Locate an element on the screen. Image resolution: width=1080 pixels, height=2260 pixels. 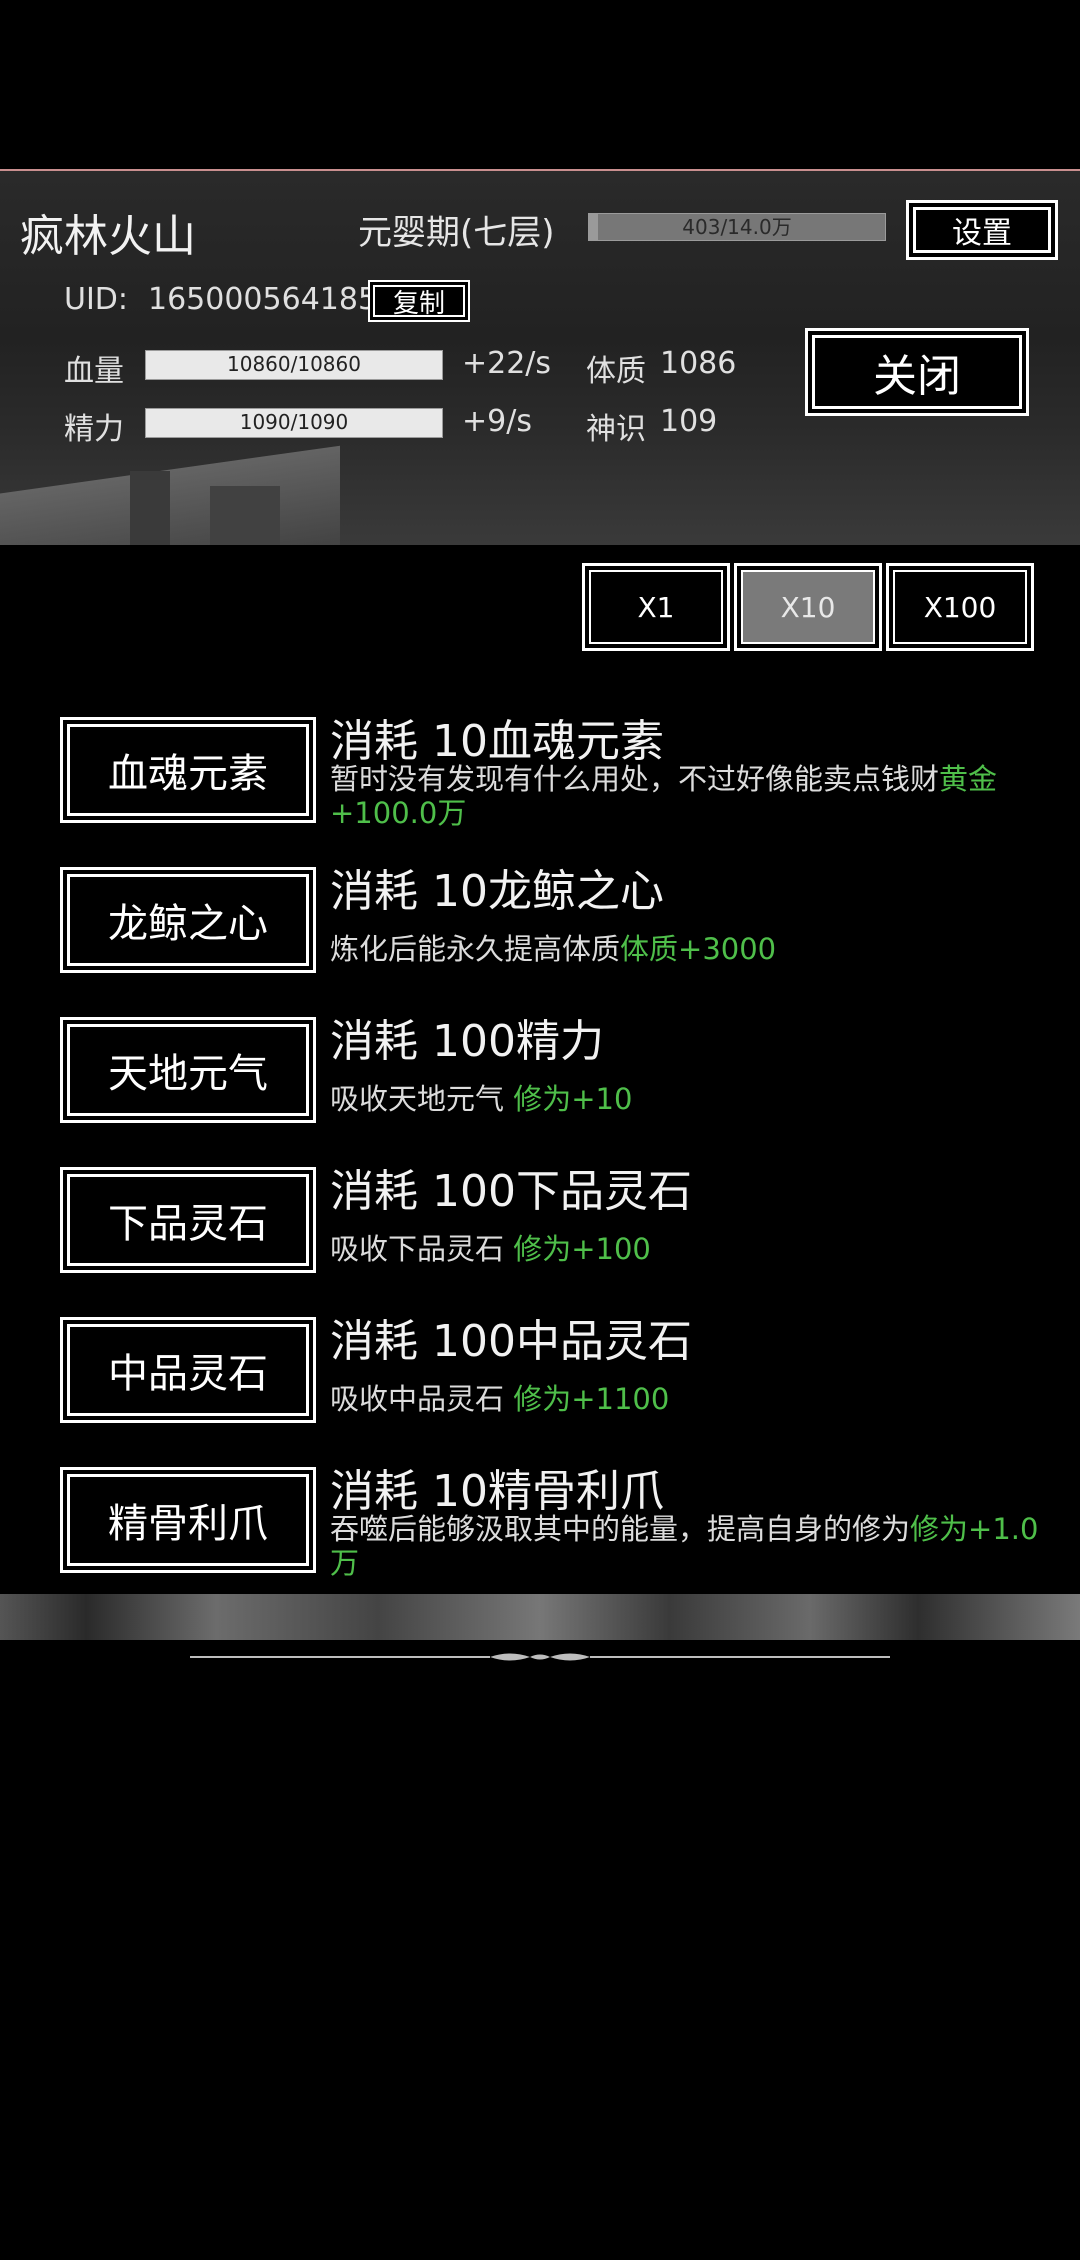
mp-label: 精力 is located at coordinates (94, 429).